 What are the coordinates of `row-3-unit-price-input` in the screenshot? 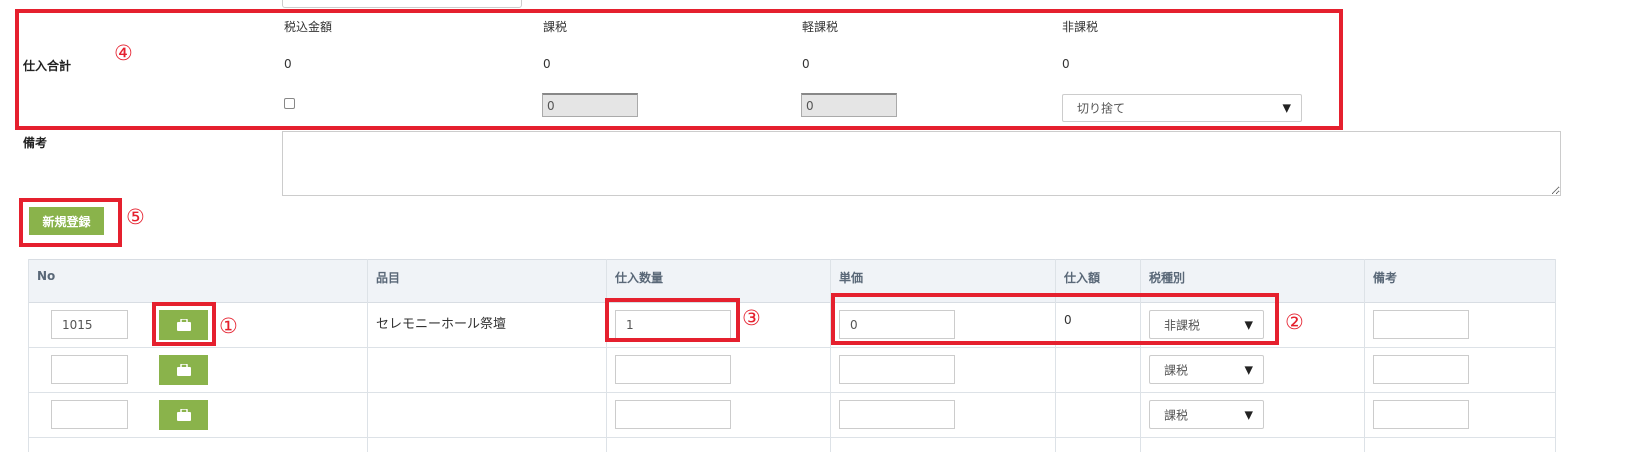 It's located at (897, 414).